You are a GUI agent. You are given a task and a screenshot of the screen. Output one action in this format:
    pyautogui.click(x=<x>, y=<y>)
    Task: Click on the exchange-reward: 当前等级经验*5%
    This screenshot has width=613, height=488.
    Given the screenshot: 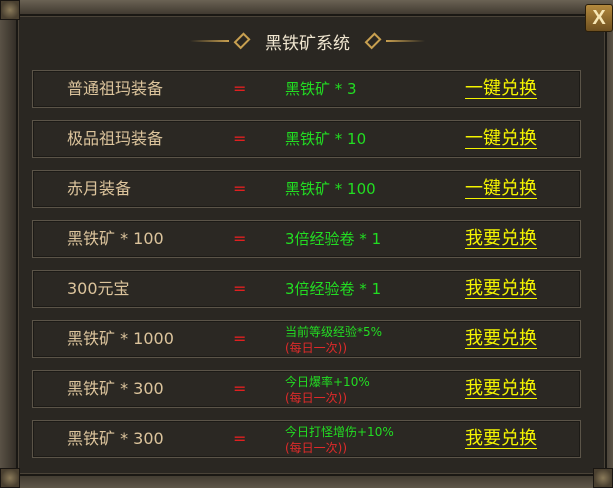 What is the action you would take?
    pyautogui.click(x=334, y=332)
    